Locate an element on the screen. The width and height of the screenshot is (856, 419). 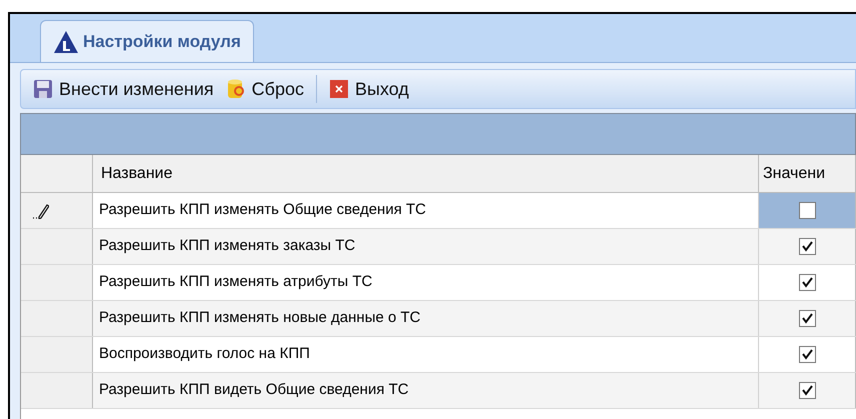
tab: Настройки модуля is located at coordinates (147, 41).